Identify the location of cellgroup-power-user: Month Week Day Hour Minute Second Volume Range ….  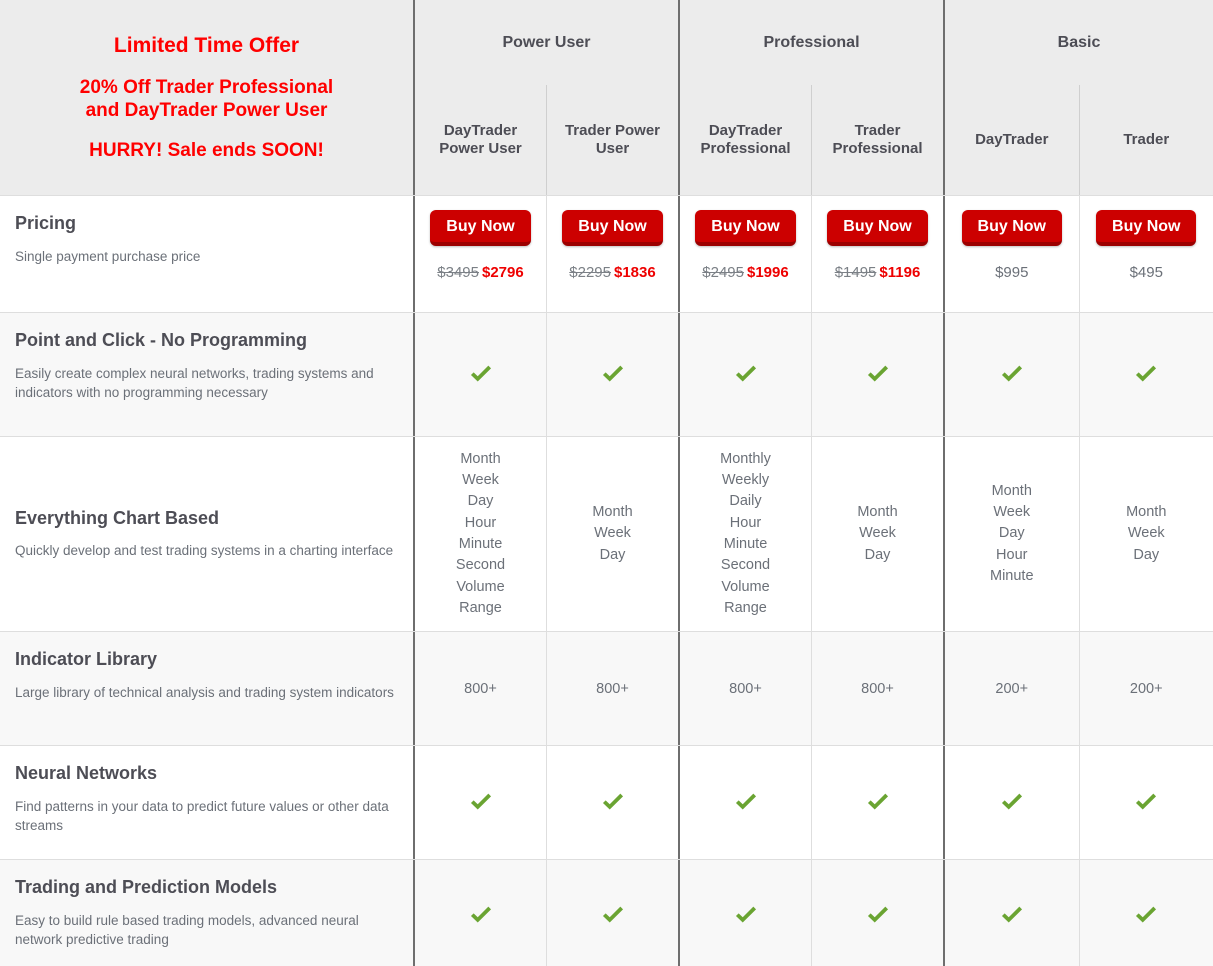
(547, 534).